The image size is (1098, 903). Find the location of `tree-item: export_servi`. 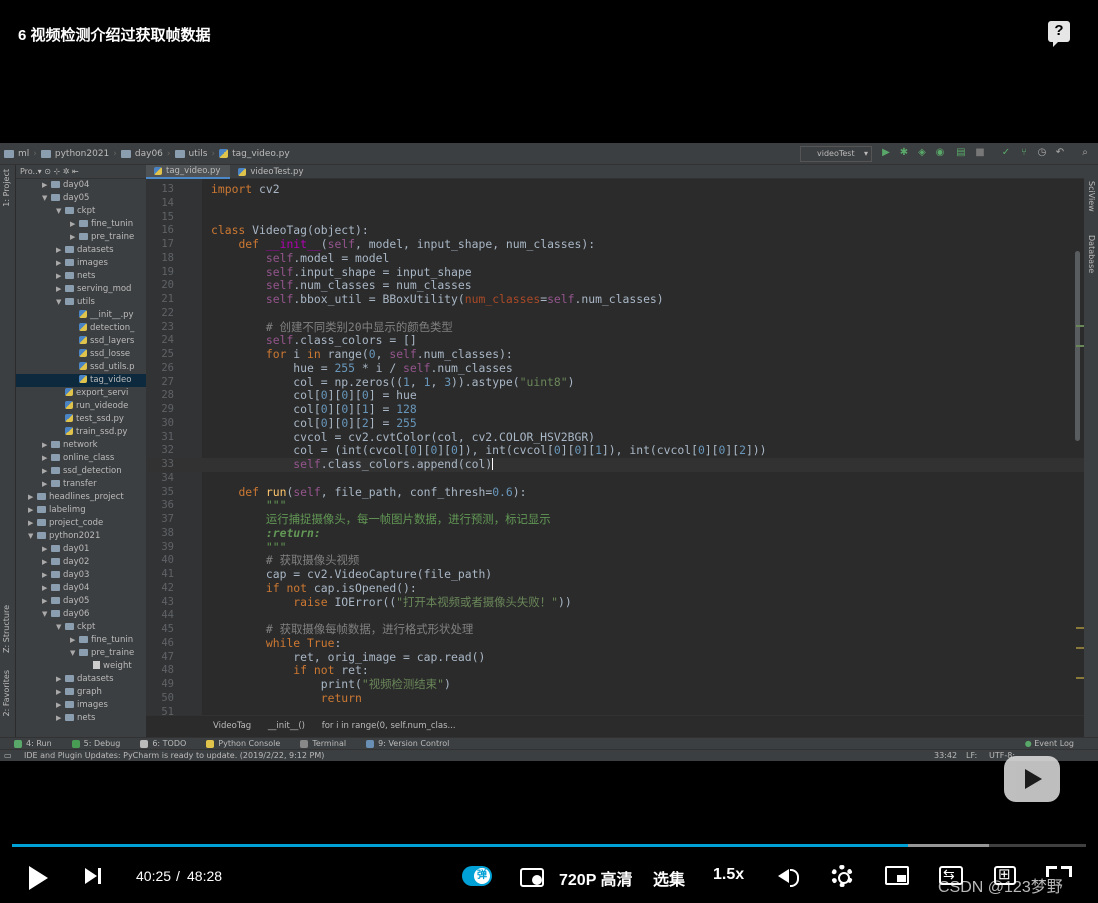

tree-item: export_servi is located at coordinates (81, 393).